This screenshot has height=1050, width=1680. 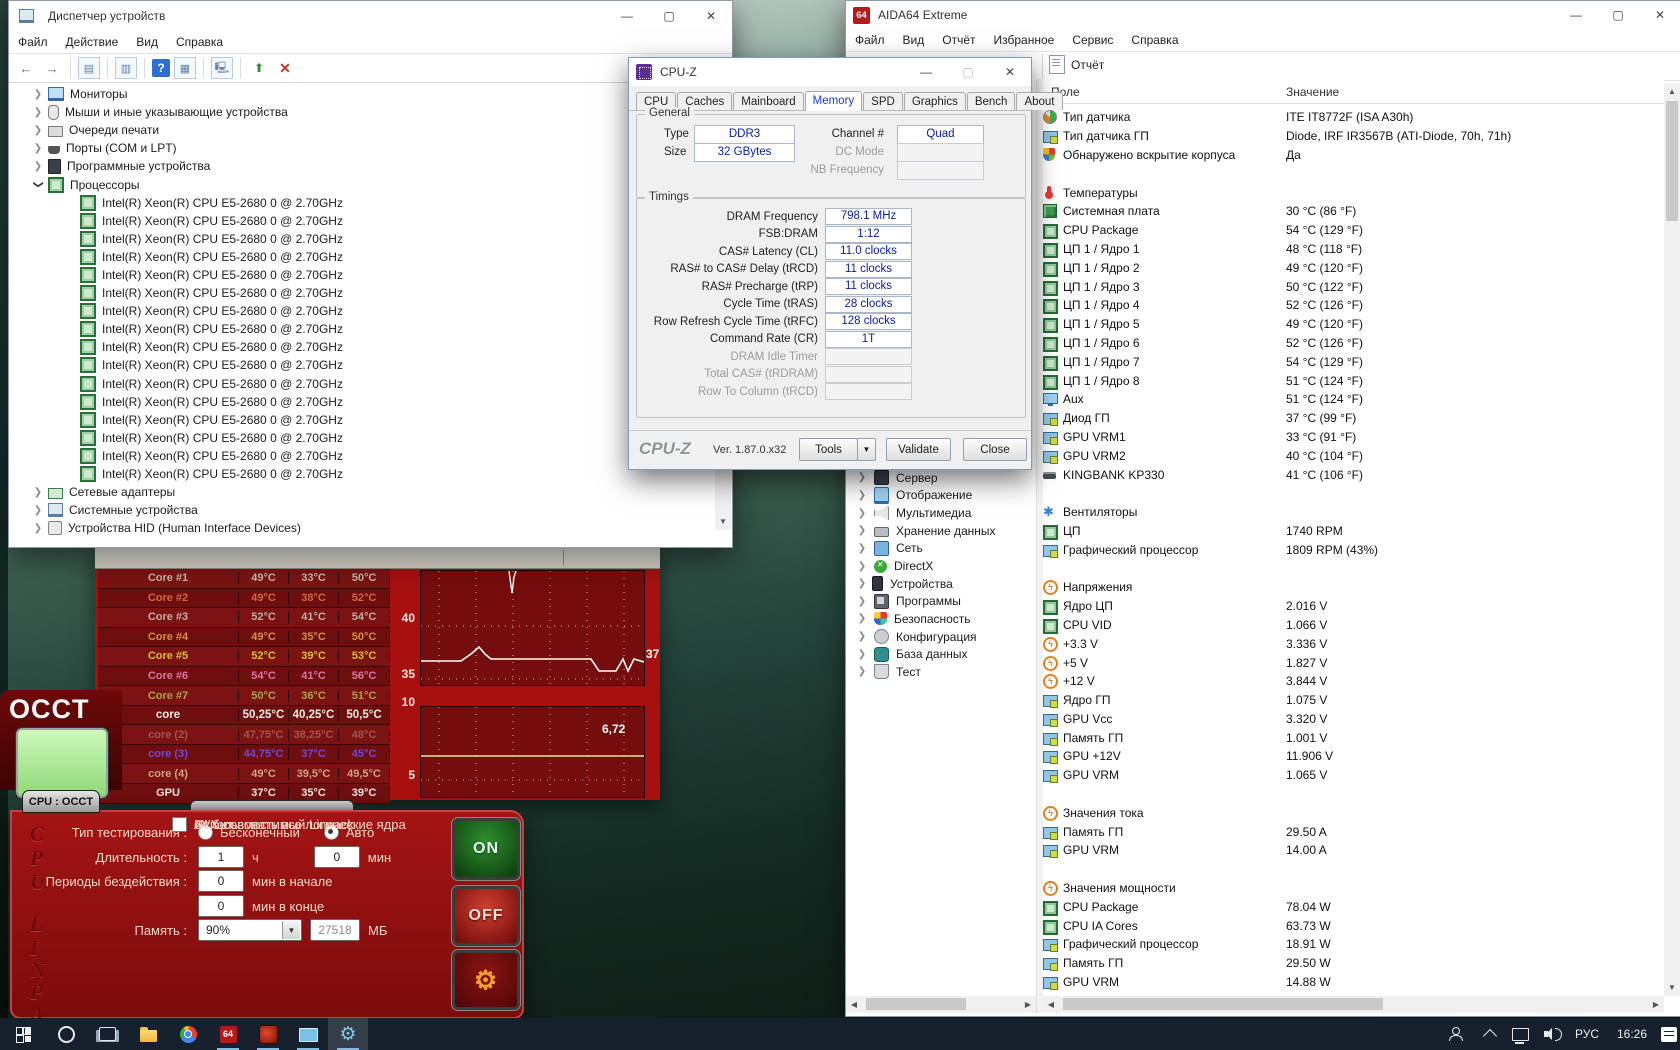 What do you see at coordinates (1010, 72) in the screenshot?
I see `close-button: ✕` at bounding box center [1010, 72].